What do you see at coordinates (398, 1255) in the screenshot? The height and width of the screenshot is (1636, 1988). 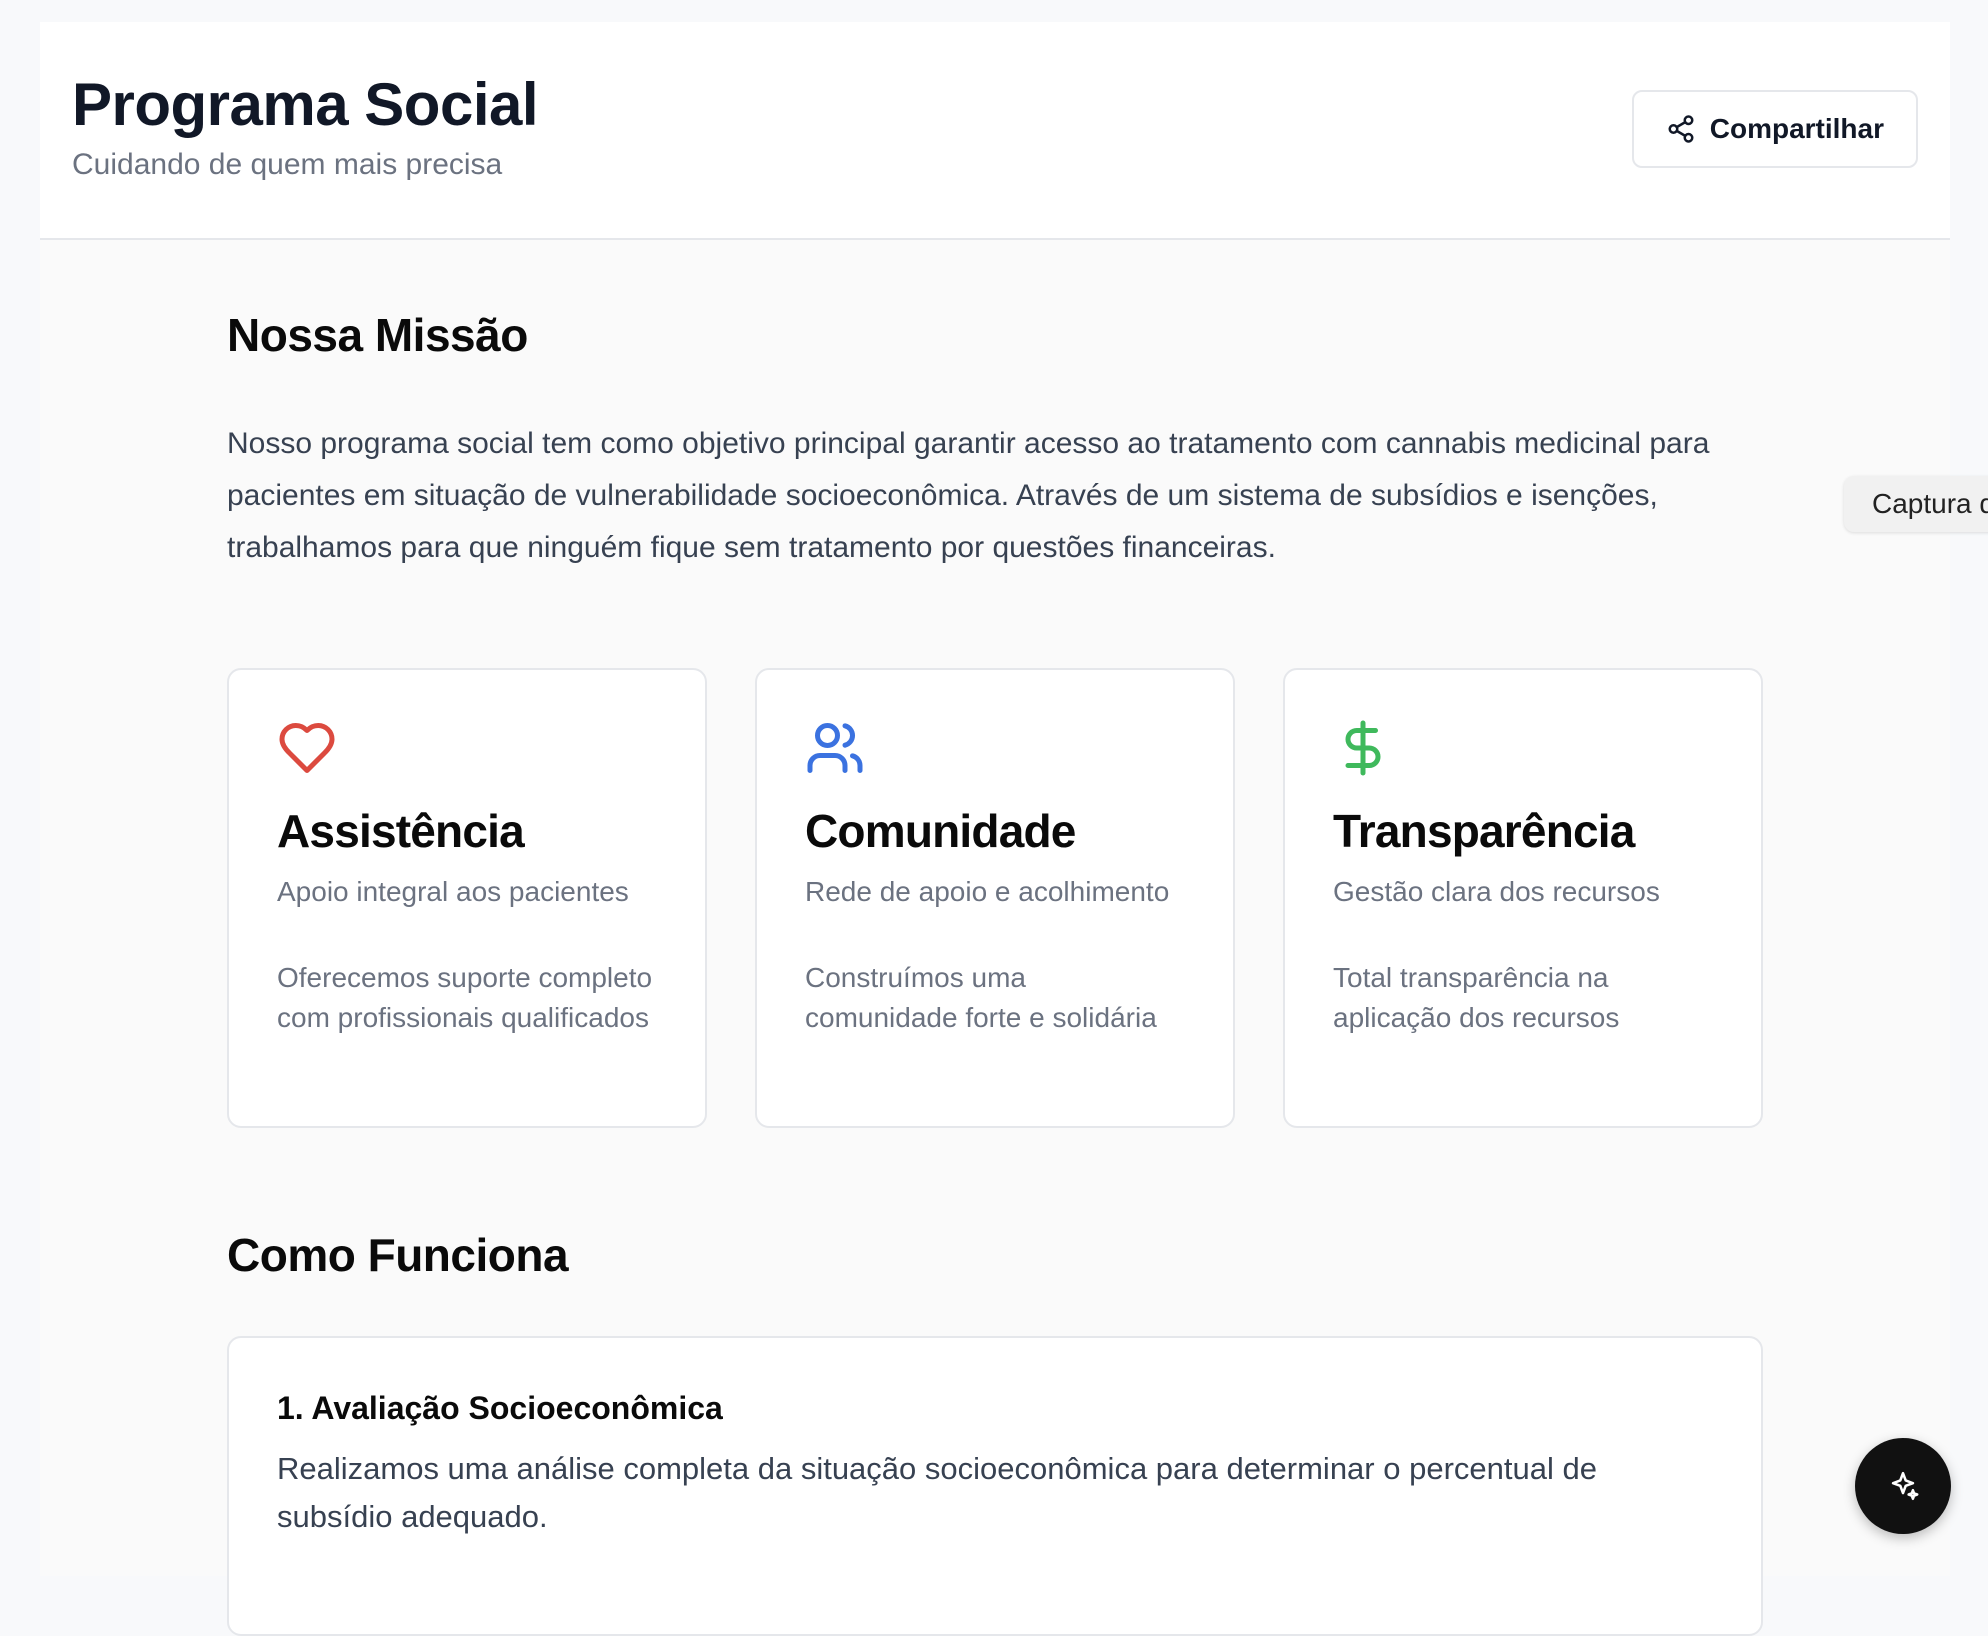 I see `how-it-works-title: Como Funciona` at bounding box center [398, 1255].